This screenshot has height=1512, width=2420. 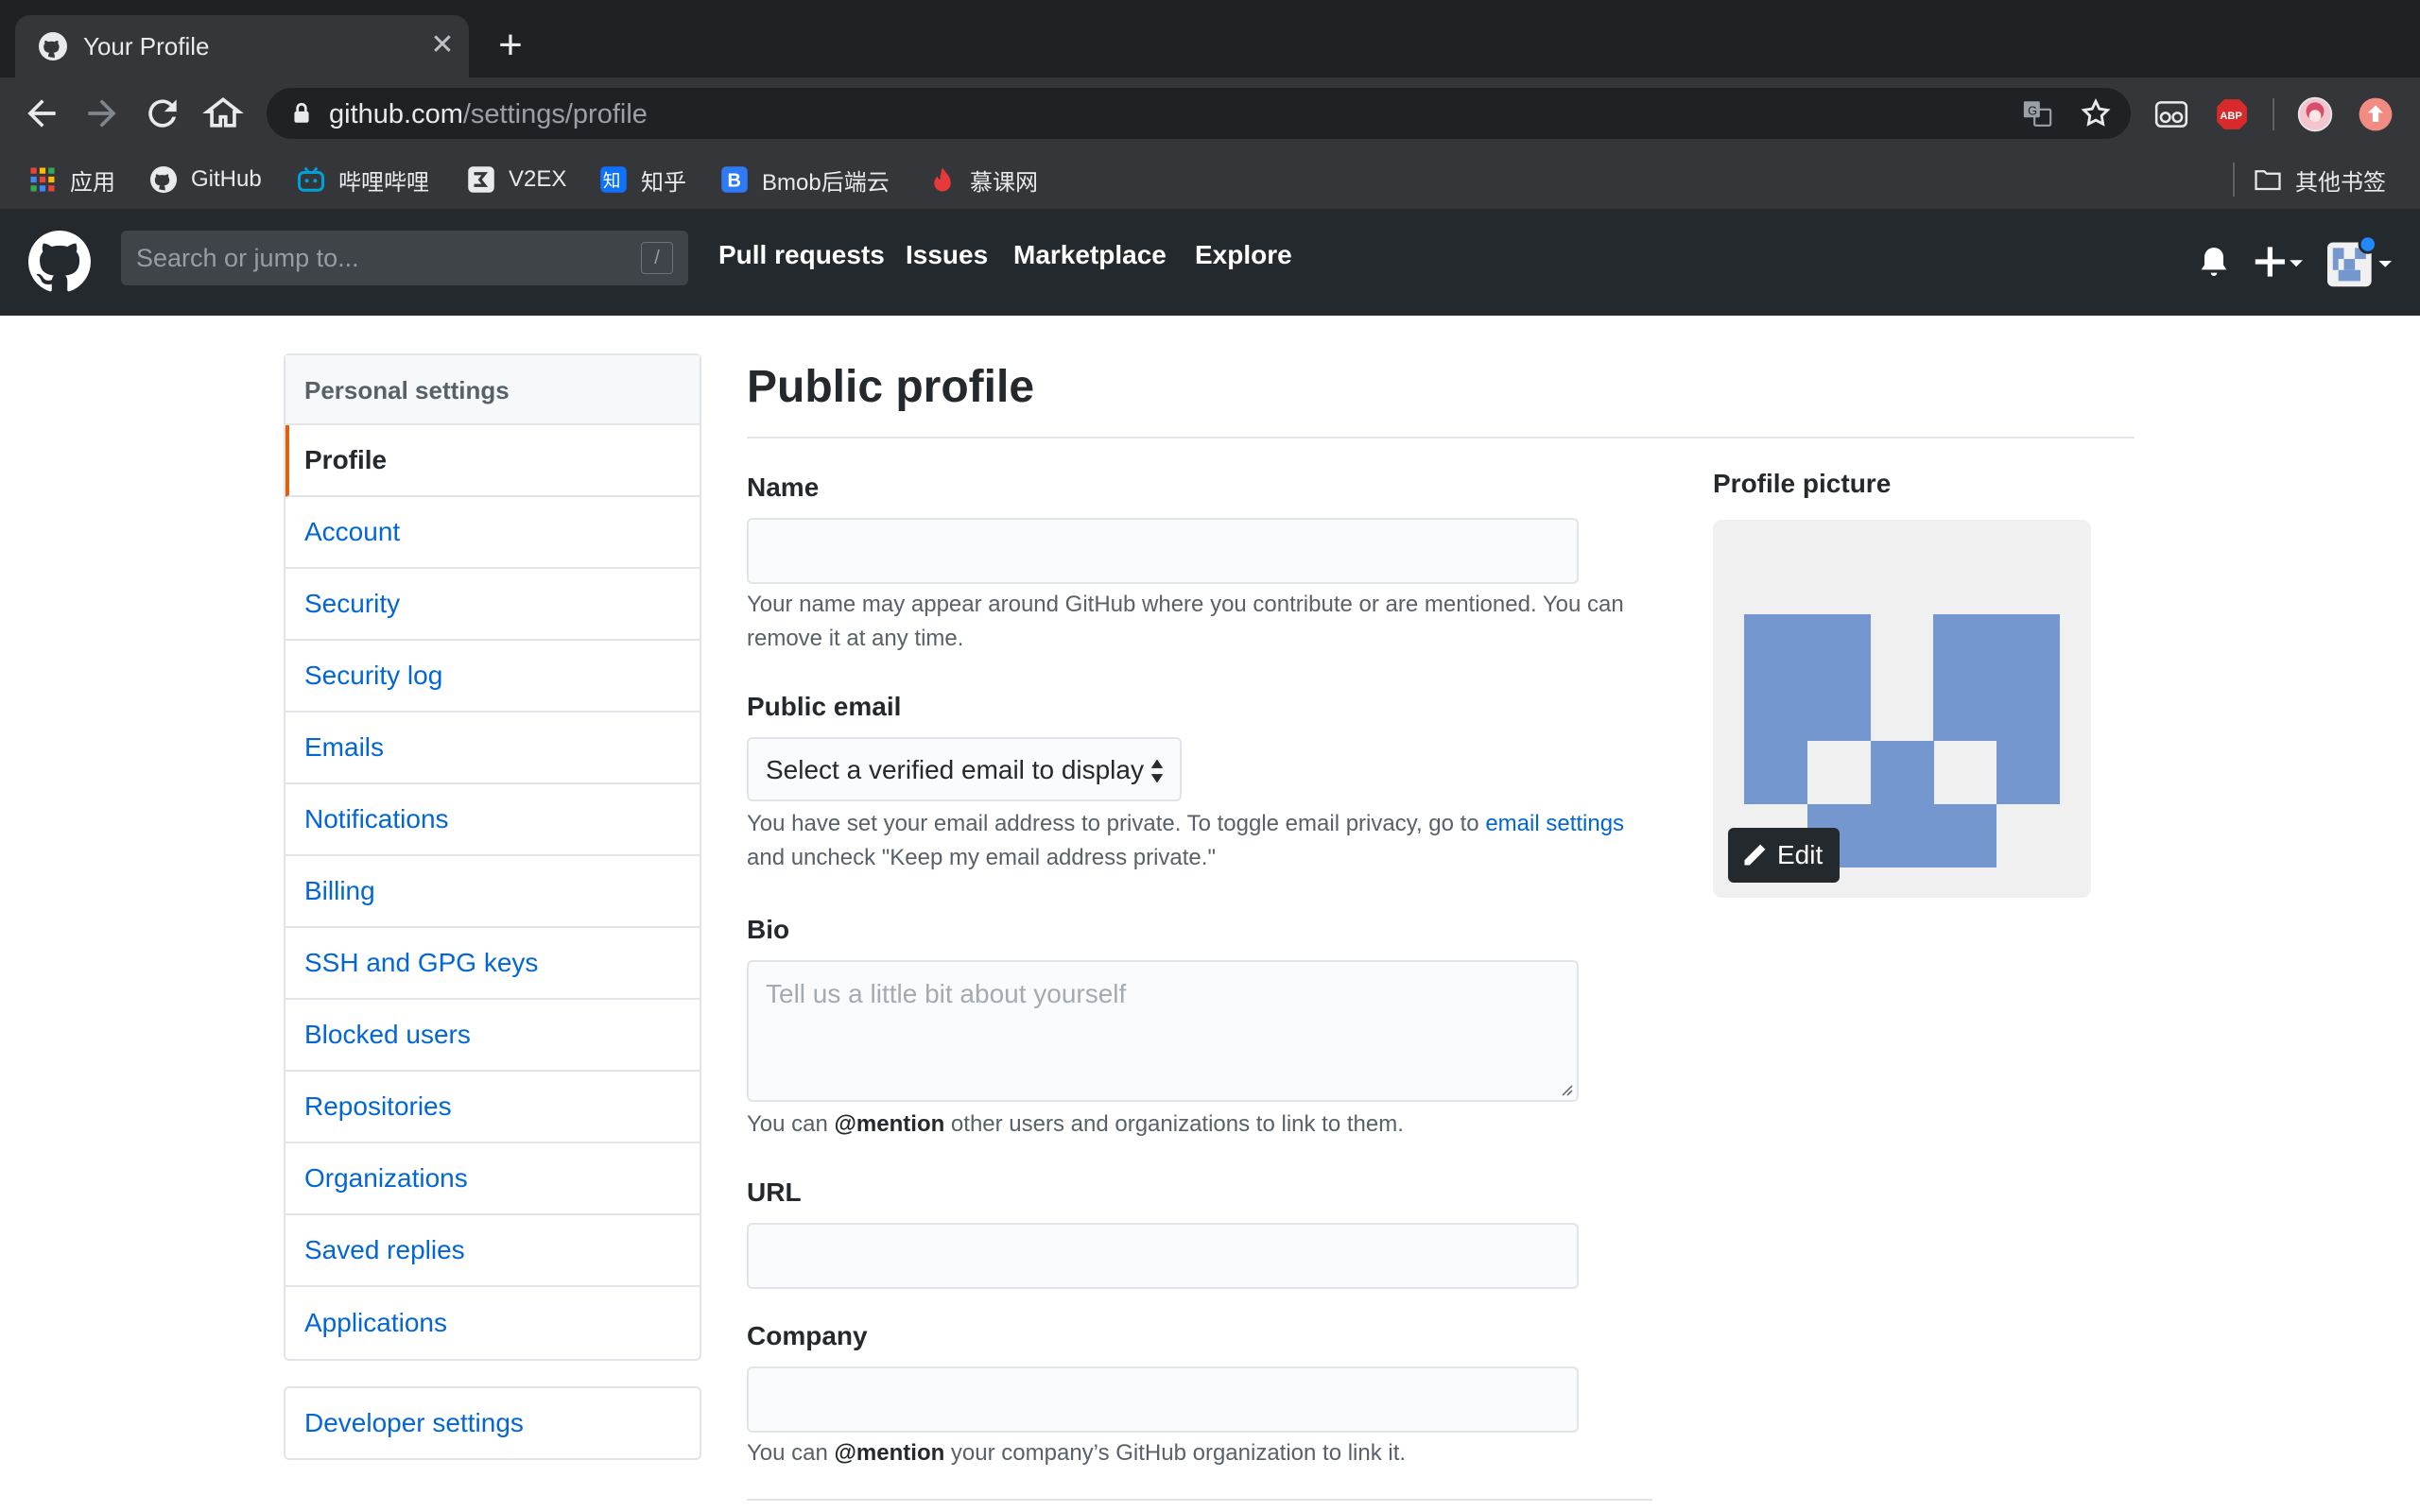 I want to click on bmob-icon: B, so click(x=735, y=179).